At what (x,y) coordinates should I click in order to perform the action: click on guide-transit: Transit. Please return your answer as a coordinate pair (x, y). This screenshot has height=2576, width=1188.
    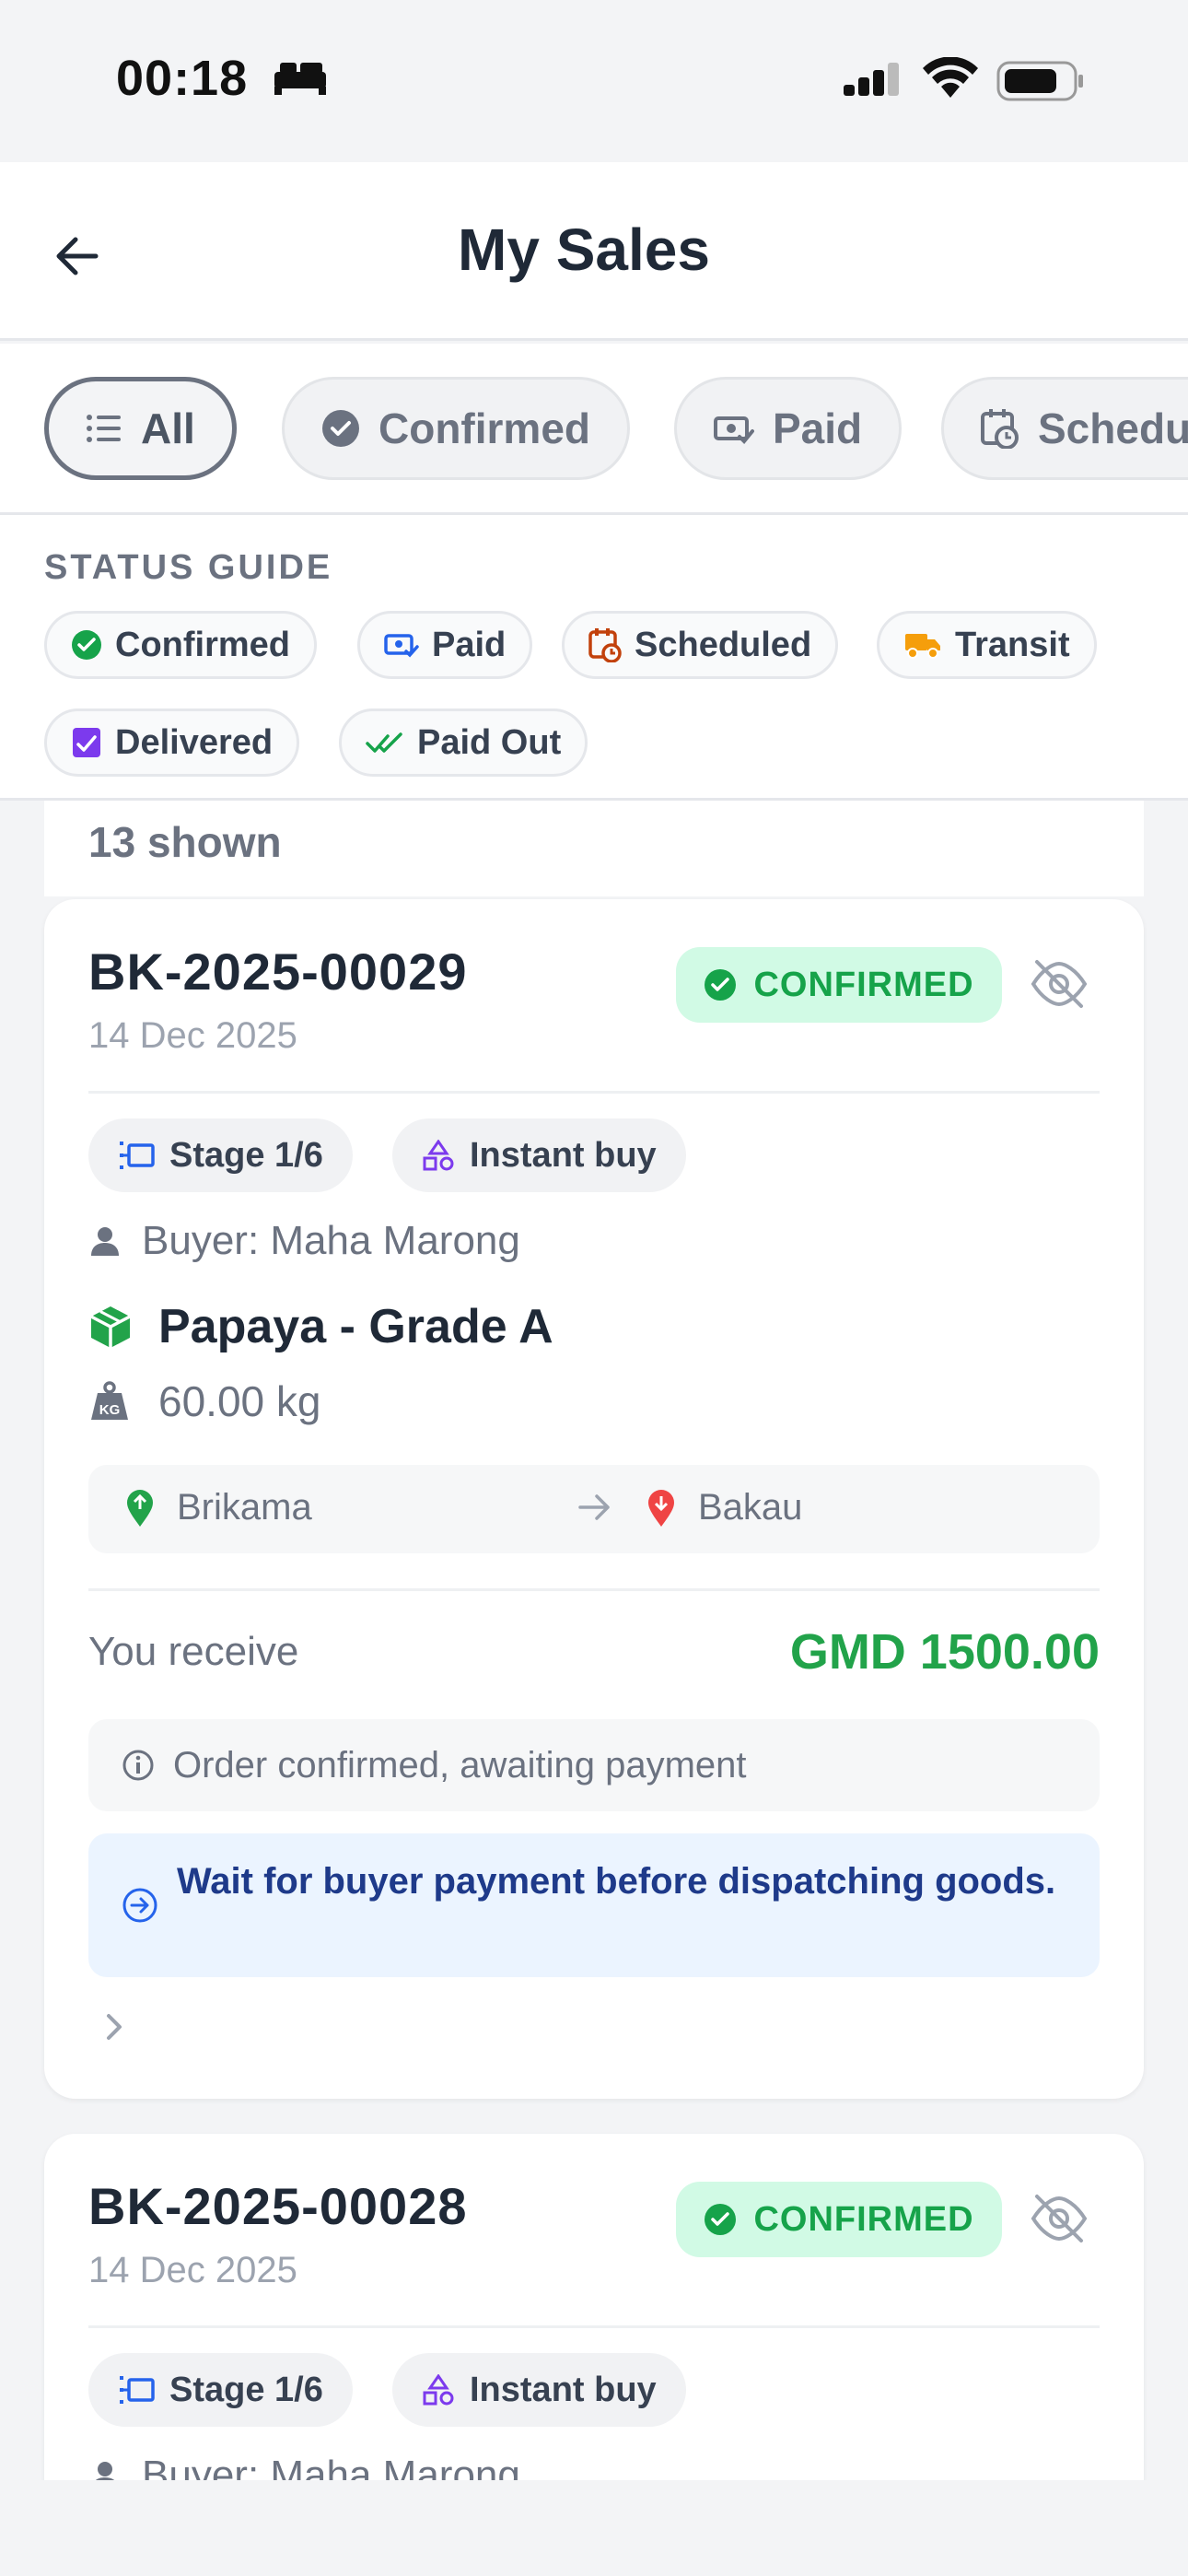
    Looking at the image, I should click on (987, 645).